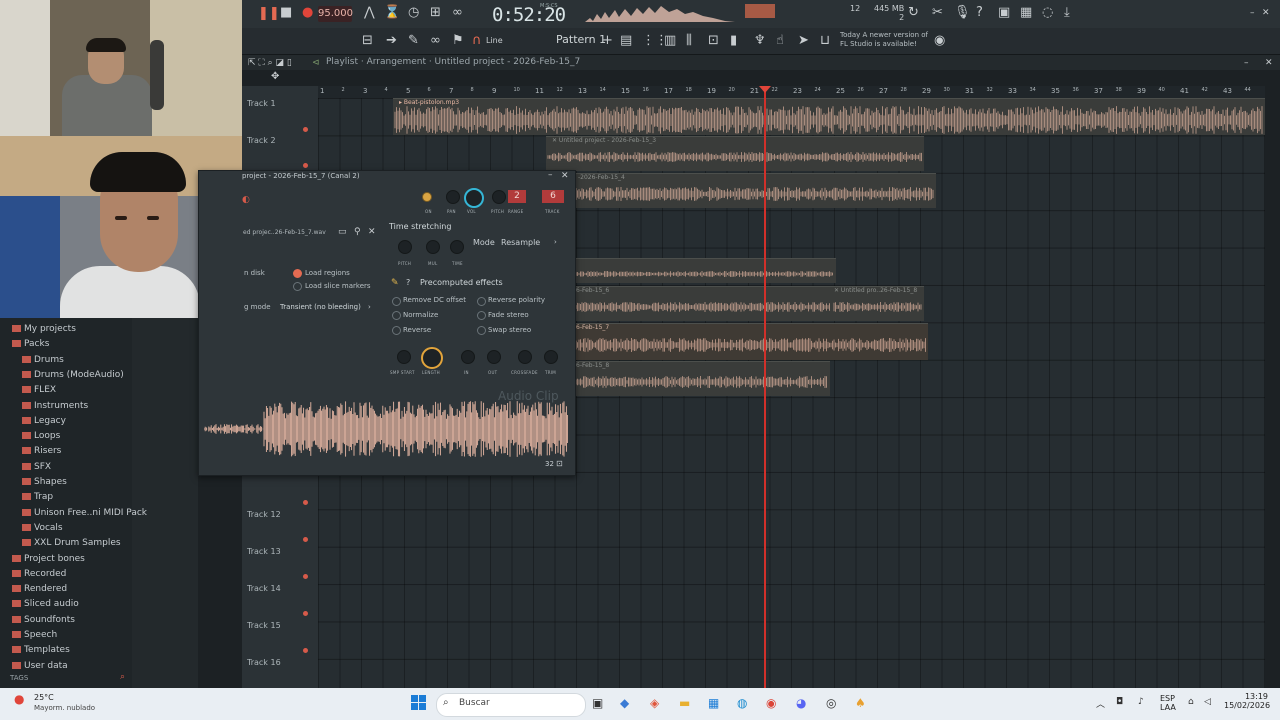  What do you see at coordinates (246, 200) in the screenshot?
I see `sample-tab-icon: ◐` at bounding box center [246, 200].